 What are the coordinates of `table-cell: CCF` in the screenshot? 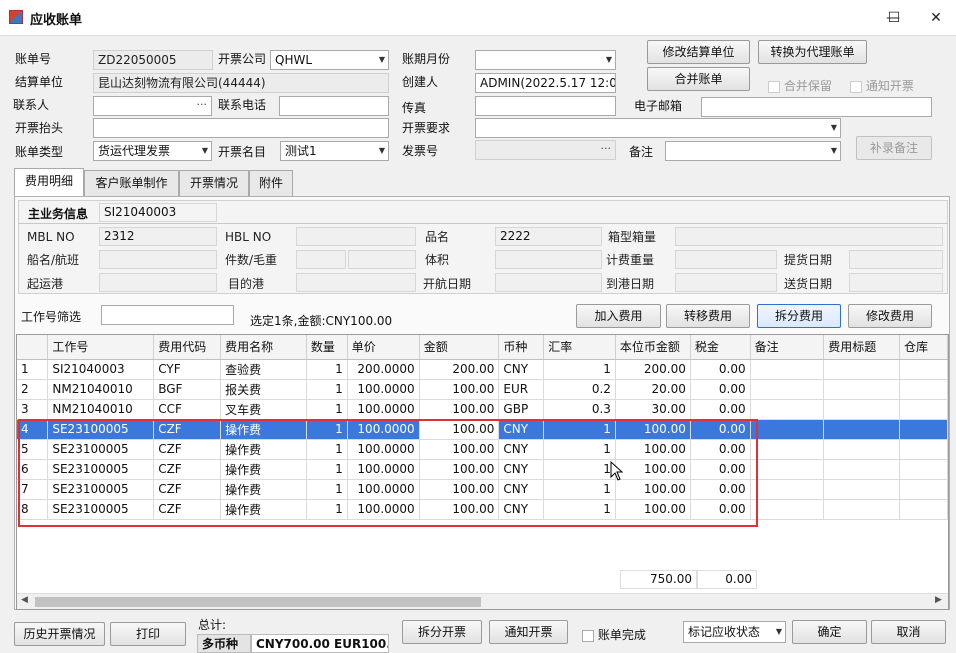 It's located at (187, 409).